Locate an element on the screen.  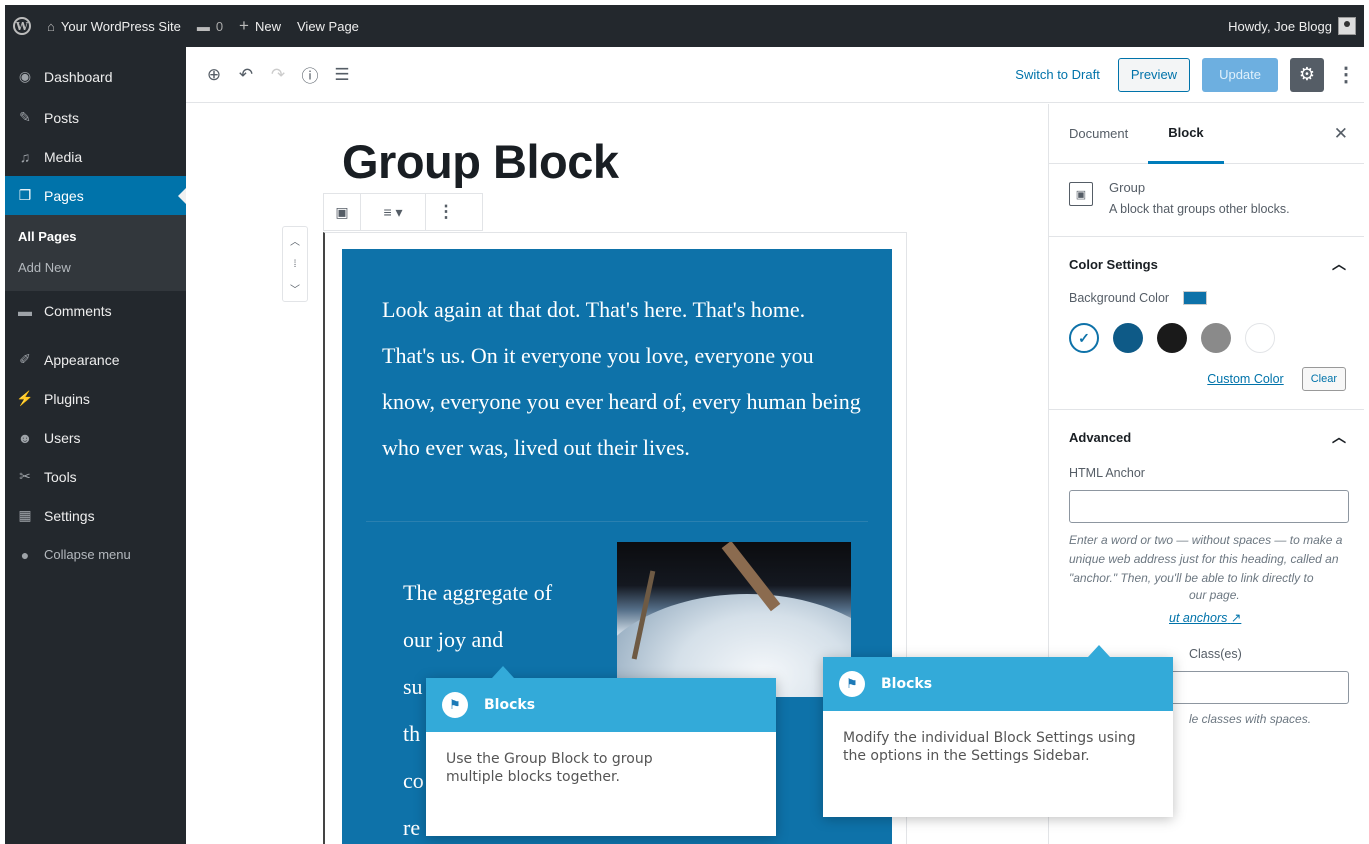
media-icon: ♫ is located at coordinates (25, 156).